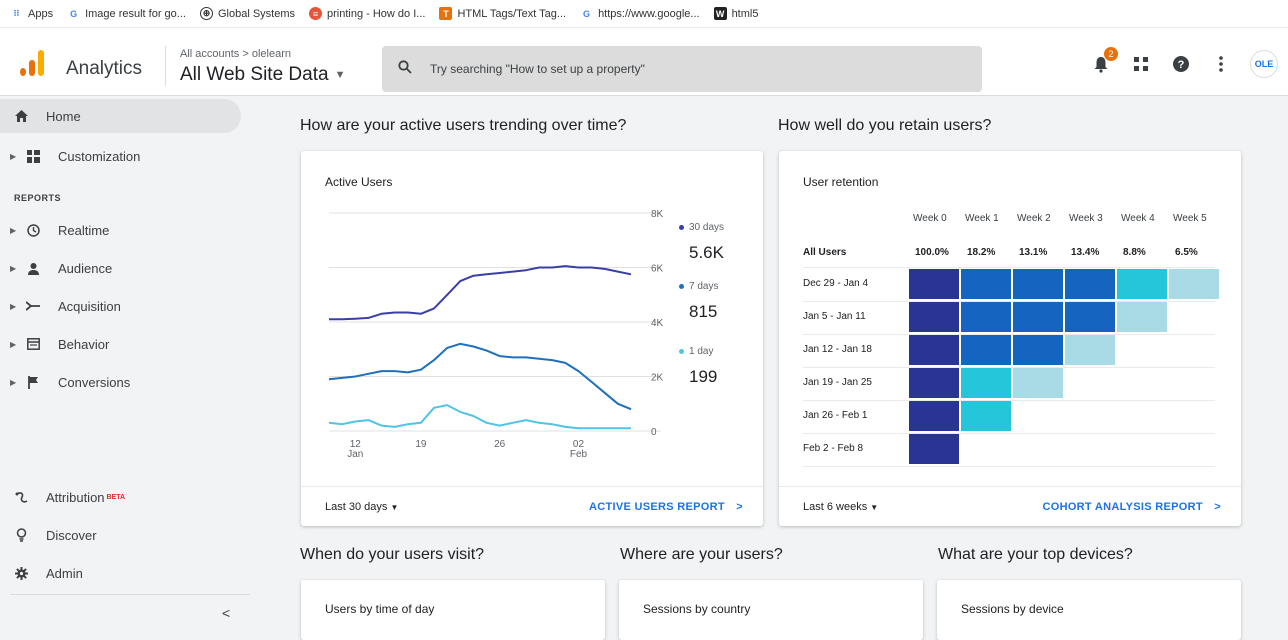 The image size is (1288, 640). I want to click on search-placeholder: Try searching "How to set up a property", so click(537, 69).